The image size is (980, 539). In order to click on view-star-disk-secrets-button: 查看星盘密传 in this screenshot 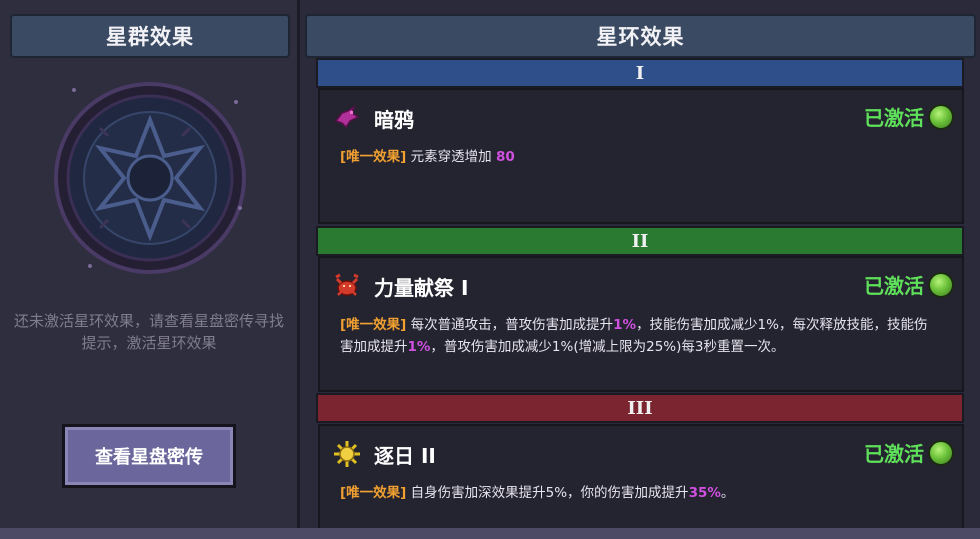, I will do `click(149, 456)`.